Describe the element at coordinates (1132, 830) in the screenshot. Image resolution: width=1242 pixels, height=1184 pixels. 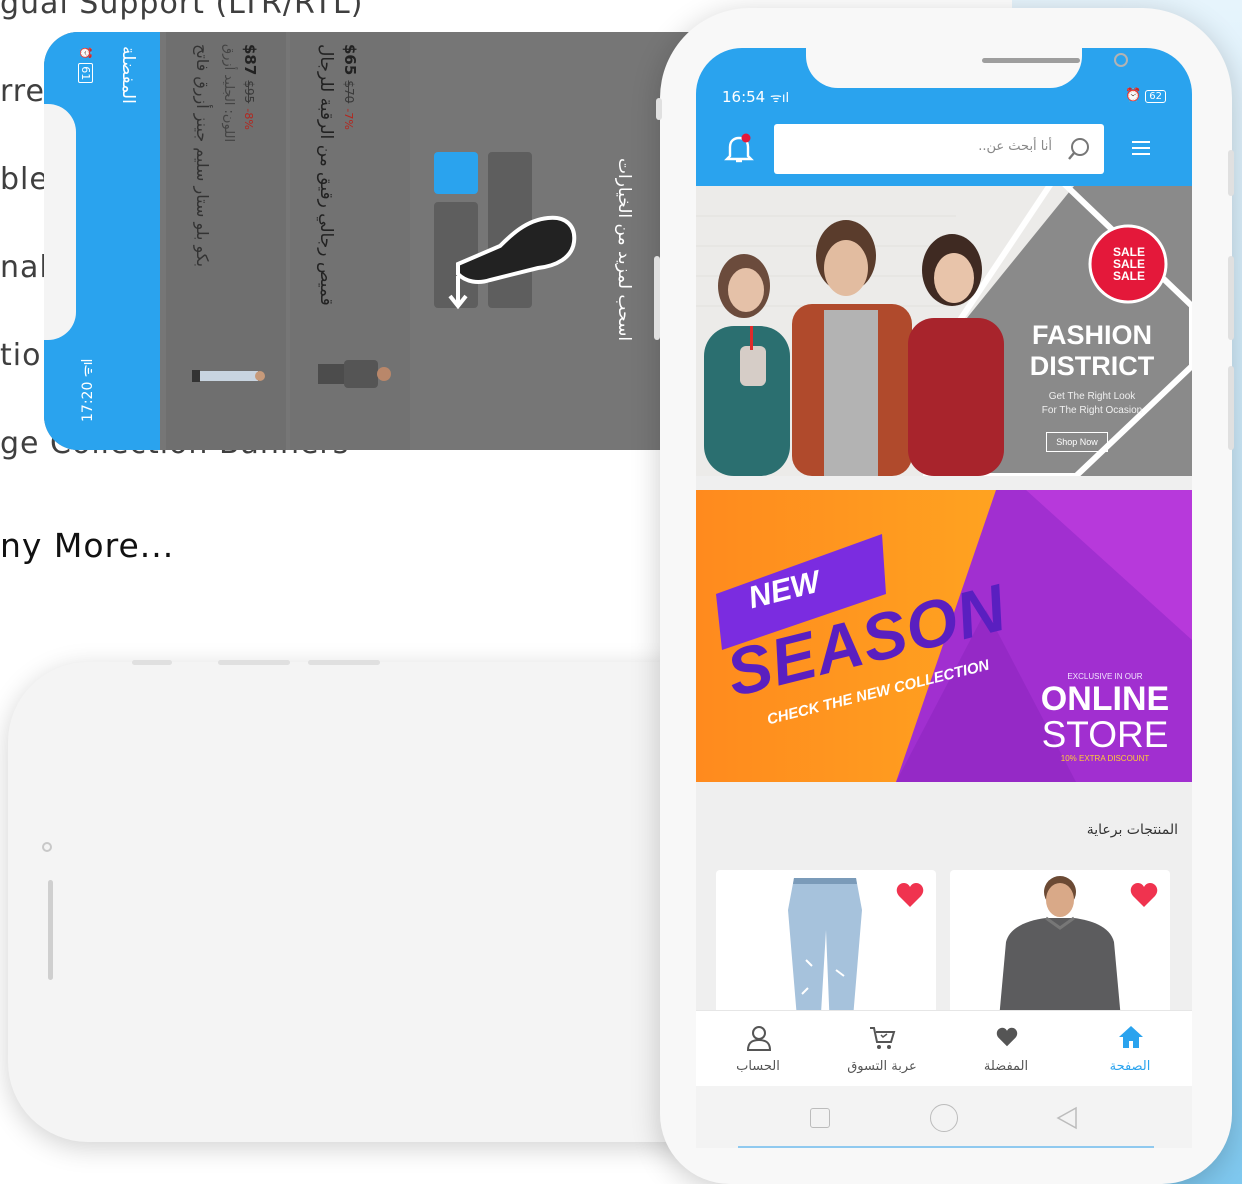
I see `section-title: المنتجات برعاية` at that location.